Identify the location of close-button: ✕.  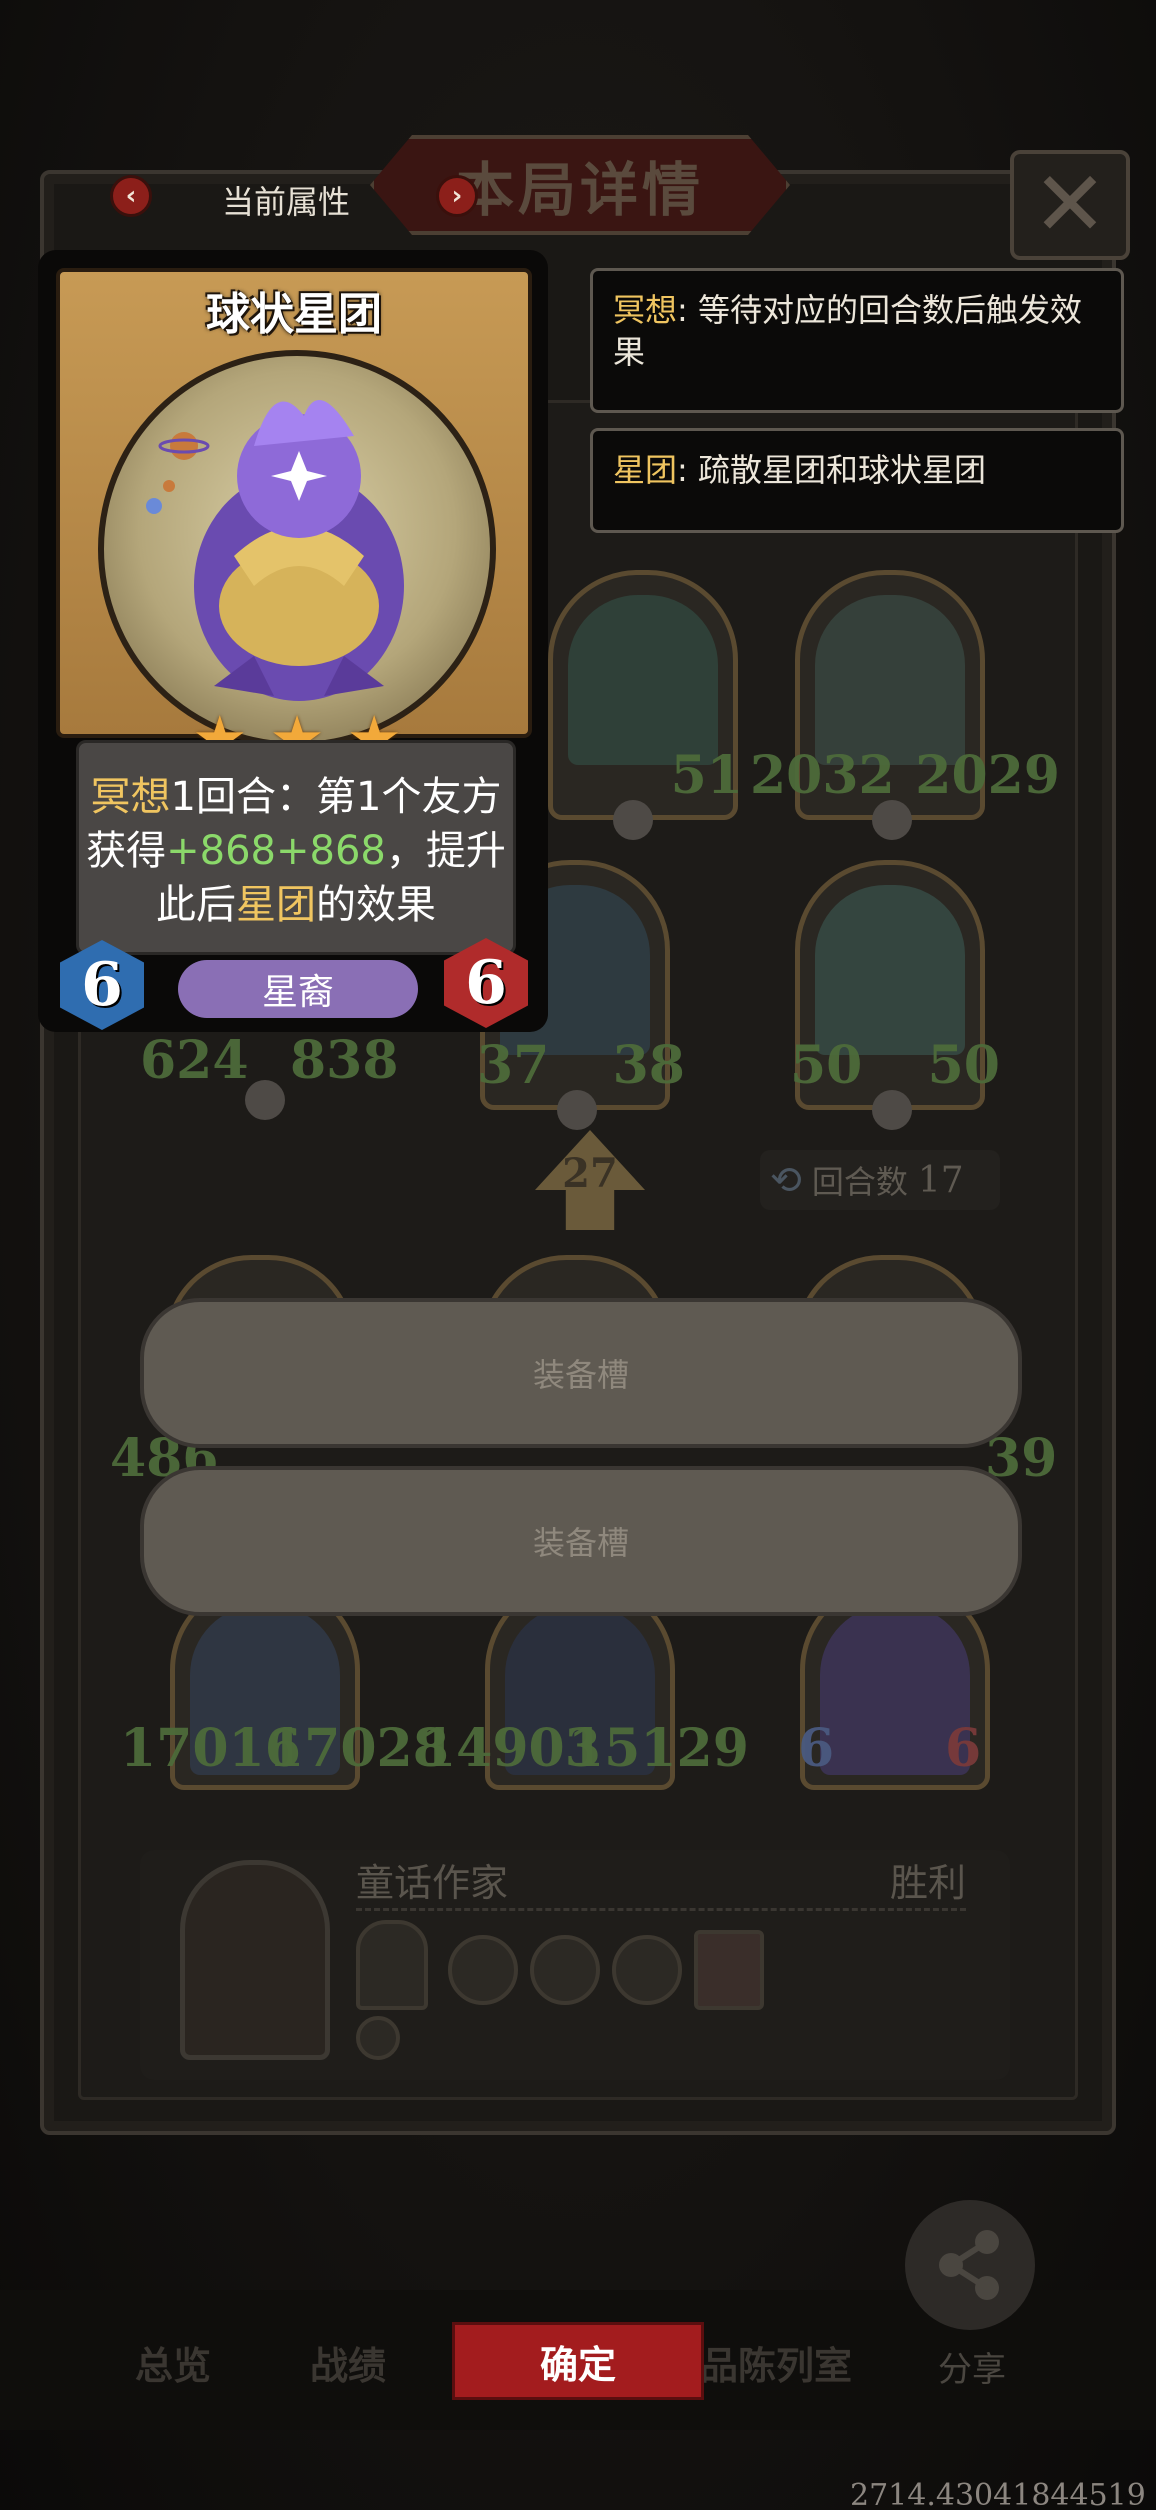
(1070, 205).